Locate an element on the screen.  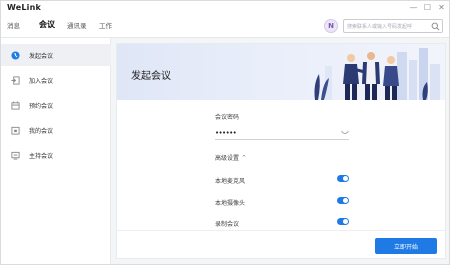
window-controls: — ☐ ✕ is located at coordinates (426, 7).